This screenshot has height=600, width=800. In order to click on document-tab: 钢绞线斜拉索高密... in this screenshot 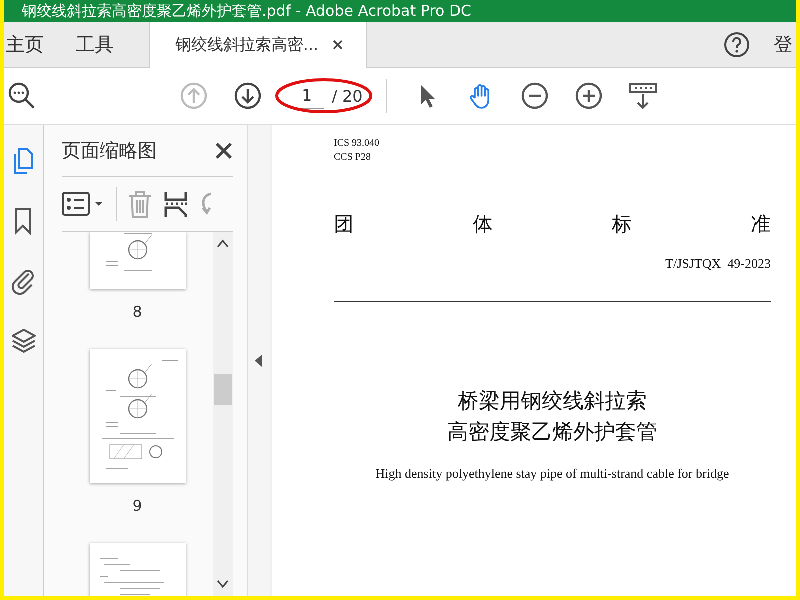, I will do `click(258, 45)`.